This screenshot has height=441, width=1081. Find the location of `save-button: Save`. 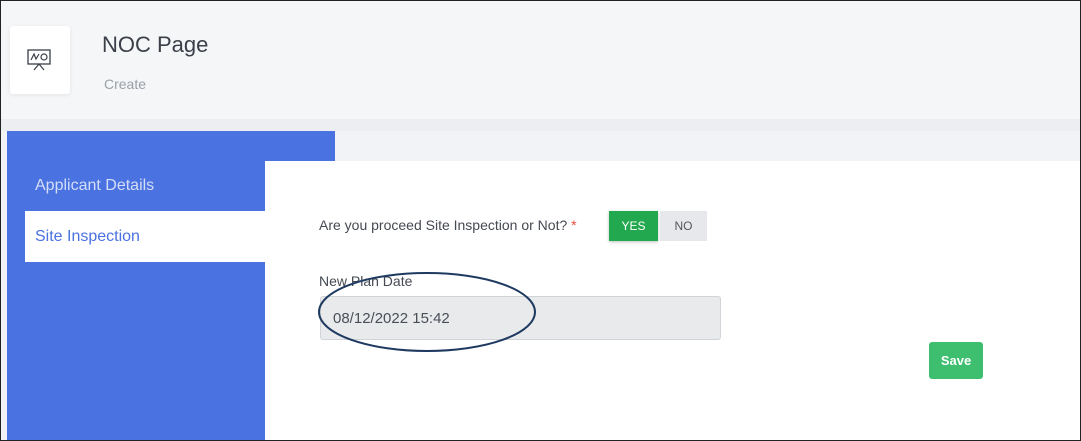

save-button: Save is located at coordinates (956, 360).